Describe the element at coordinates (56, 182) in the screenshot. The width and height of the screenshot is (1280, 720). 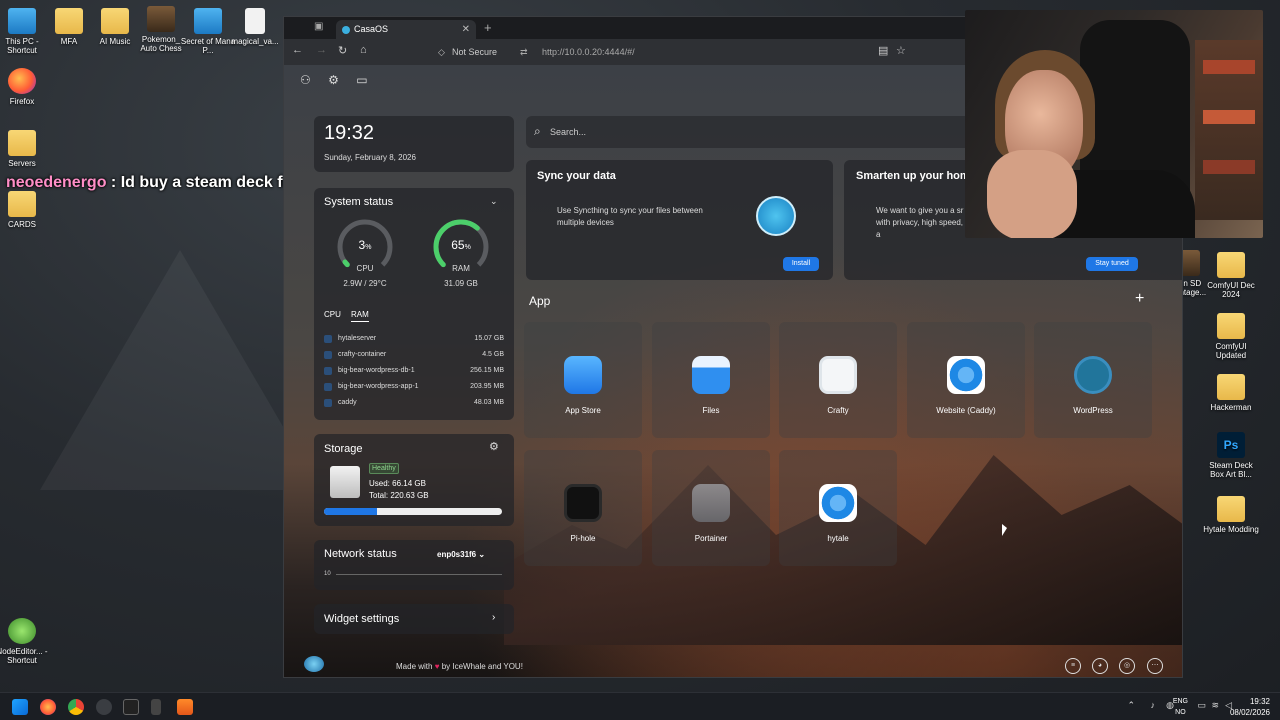
I see `chat-username: neoedenergo` at that location.